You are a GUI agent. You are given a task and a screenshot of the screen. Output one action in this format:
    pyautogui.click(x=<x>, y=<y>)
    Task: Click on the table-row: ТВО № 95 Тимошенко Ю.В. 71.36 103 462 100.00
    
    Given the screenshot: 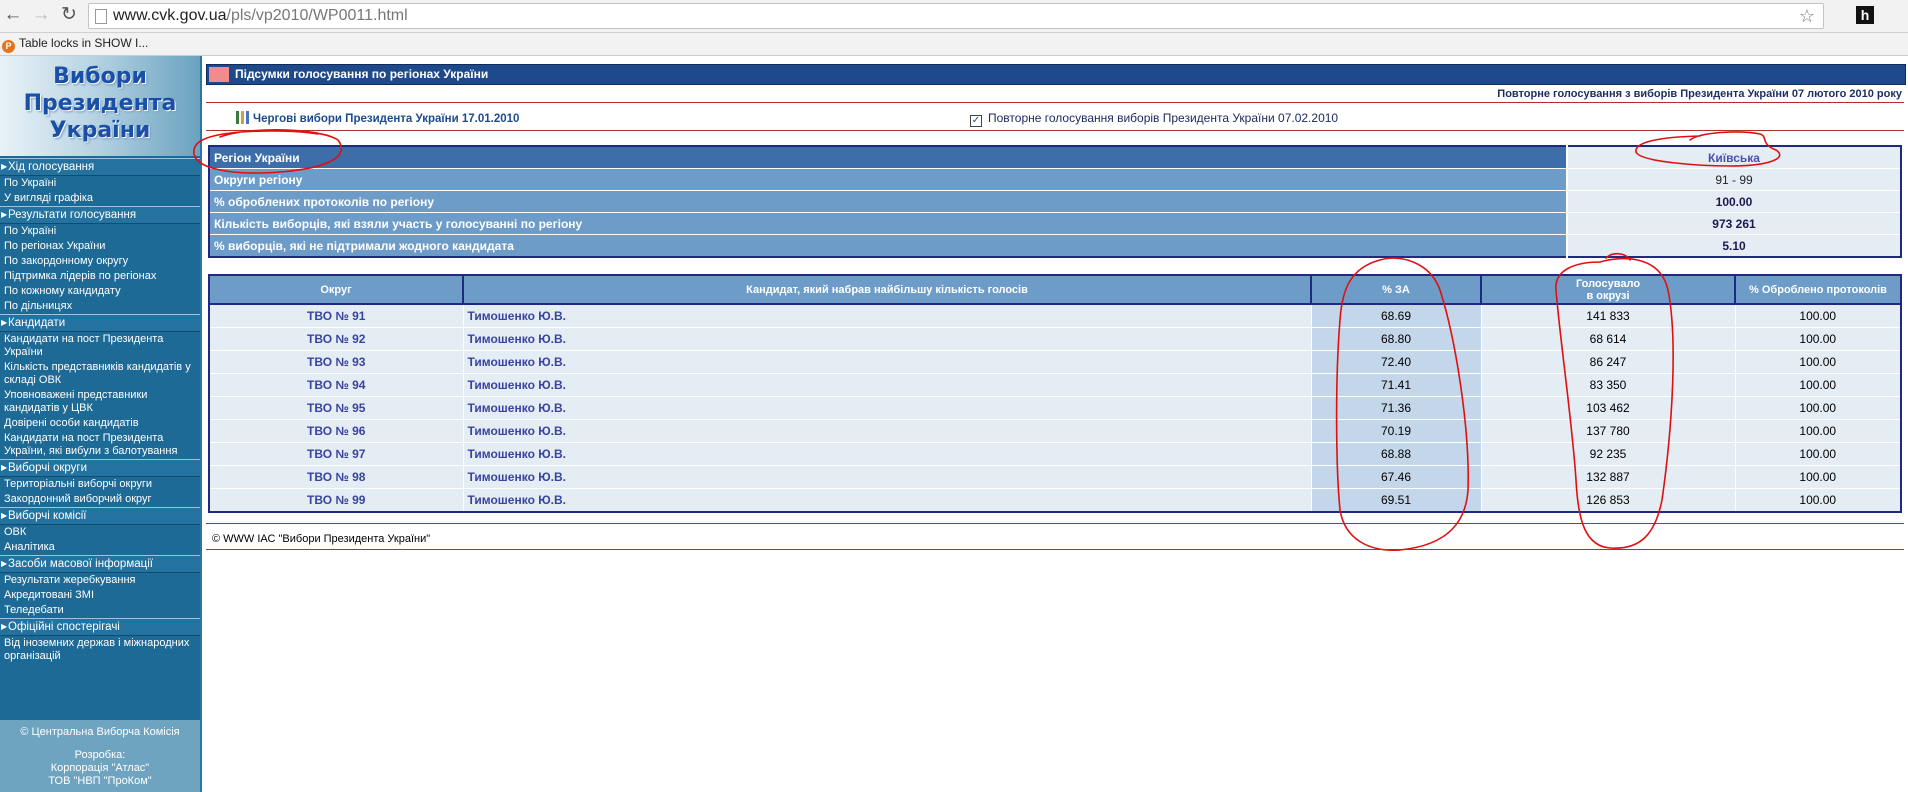 What is the action you would take?
    pyautogui.click(x=1055, y=408)
    